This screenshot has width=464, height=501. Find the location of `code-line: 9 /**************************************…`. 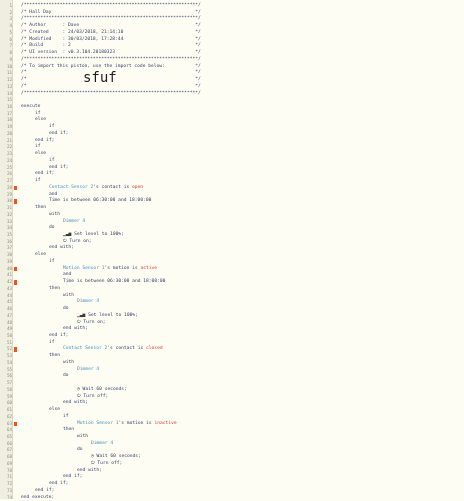

code-line: 9 /**************************************… is located at coordinates (232, 60).